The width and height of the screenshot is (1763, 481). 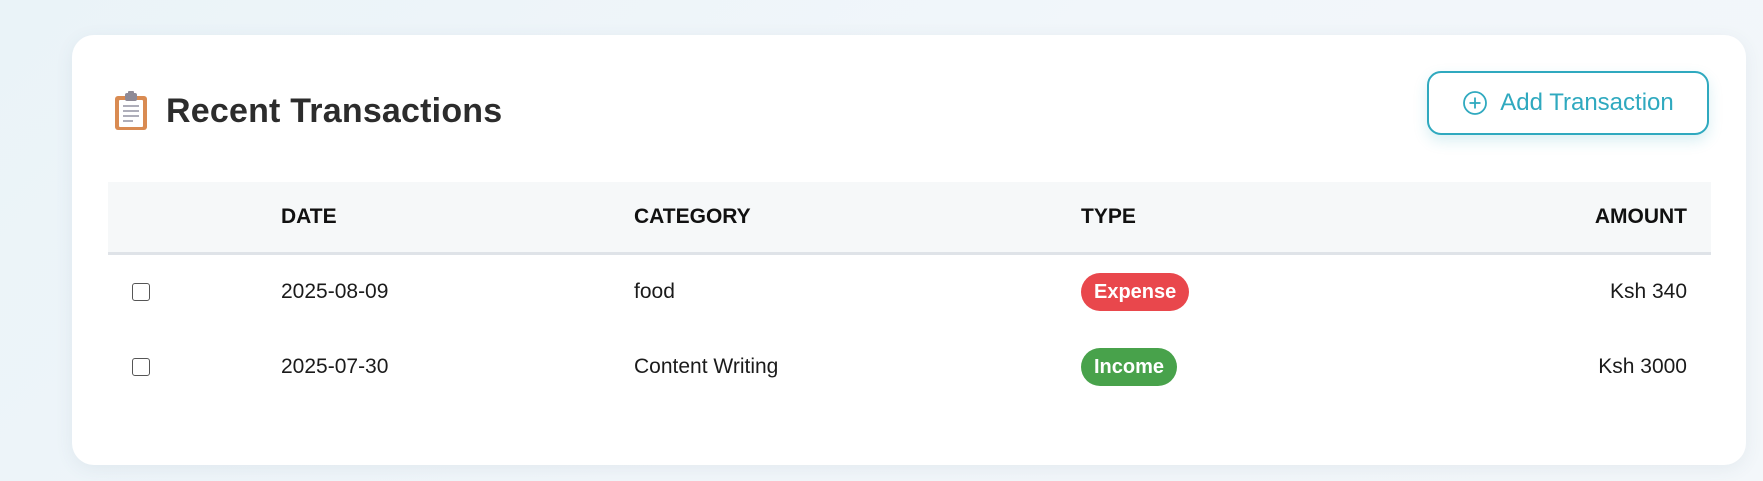 I want to click on row-type-cell: Expense, so click(x=1271, y=291).